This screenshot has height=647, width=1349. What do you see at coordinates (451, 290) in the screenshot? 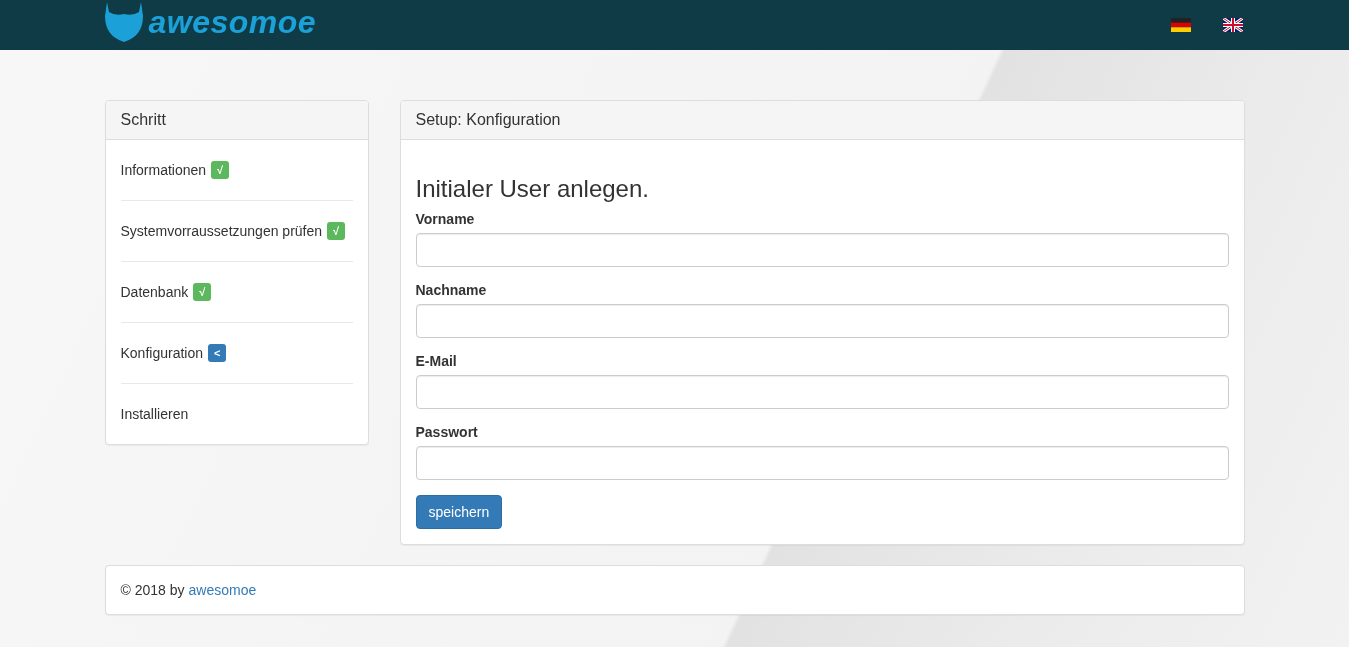
I see `field-label: Nachname` at bounding box center [451, 290].